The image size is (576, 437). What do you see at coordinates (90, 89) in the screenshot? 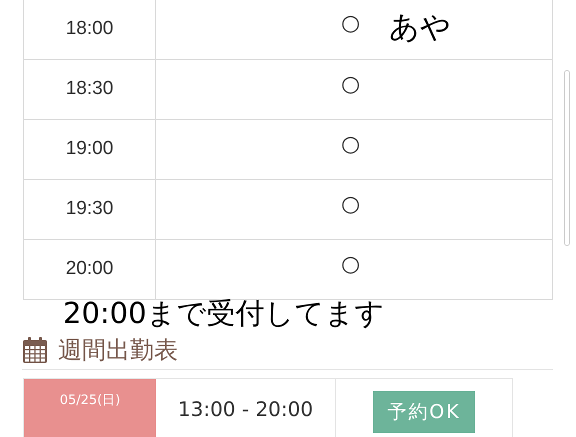
I see `time-cell: 18:30` at bounding box center [90, 89].